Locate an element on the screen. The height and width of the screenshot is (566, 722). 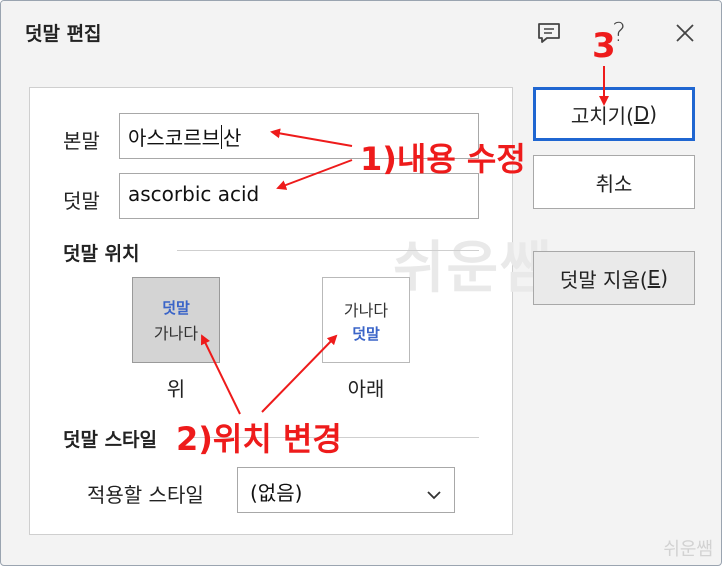
ruby-text-value: ascorbic acid is located at coordinates (194, 194).